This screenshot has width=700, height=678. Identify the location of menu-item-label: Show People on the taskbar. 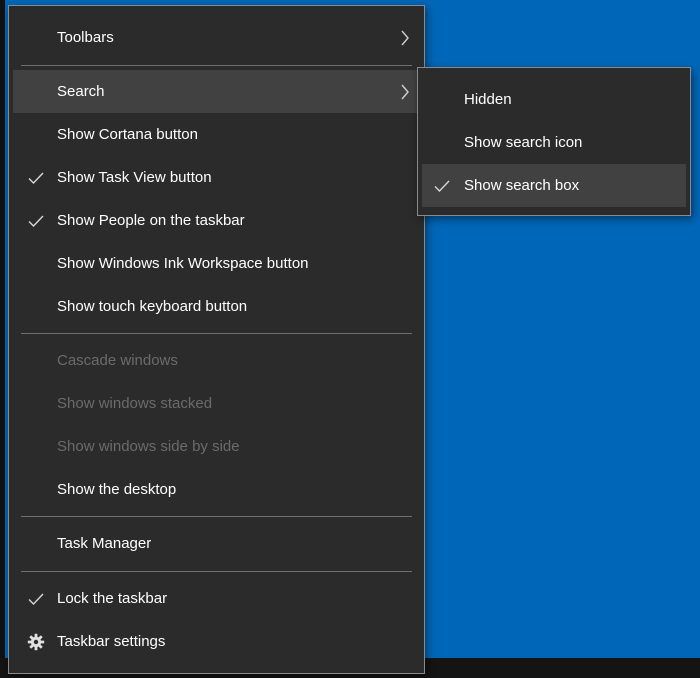
(151, 220).